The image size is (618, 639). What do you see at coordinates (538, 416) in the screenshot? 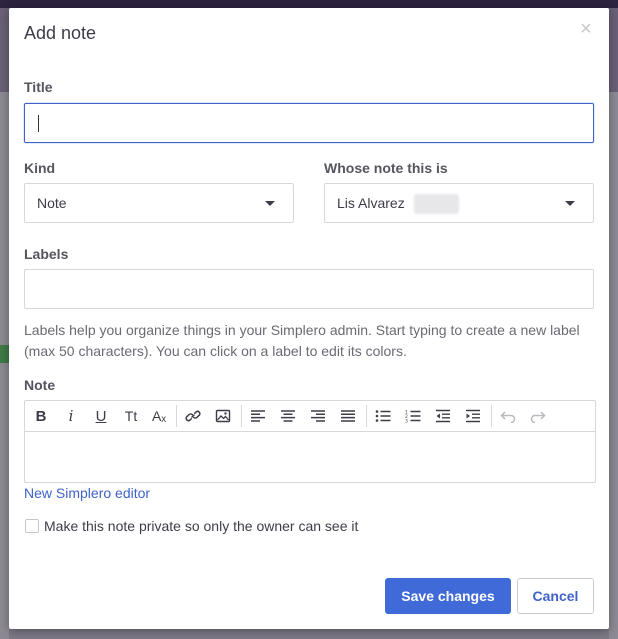
I see `redo-icon` at bounding box center [538, 416].